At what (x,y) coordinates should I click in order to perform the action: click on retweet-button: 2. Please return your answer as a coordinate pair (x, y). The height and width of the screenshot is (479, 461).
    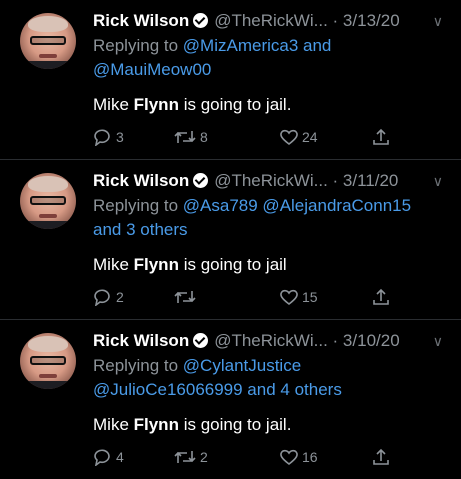
    Looking at the image, I should click on (190, 457).